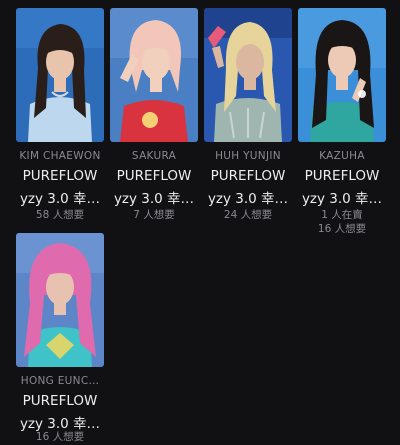 The width and height of the screenshot is (400, 445). What do you see at coordinates (342, 156) in the screenshot?
I see `member-name: KAZUHA` at bounding box center [342, 156].